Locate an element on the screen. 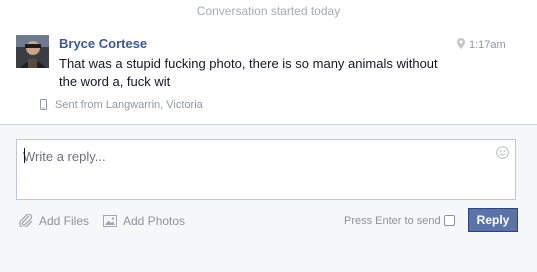  smiley-icon is located at coordinates (502, 152).